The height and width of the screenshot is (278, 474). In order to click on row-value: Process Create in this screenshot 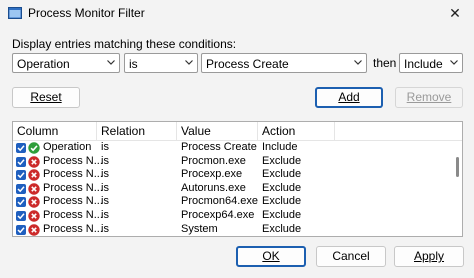, I will do `click(219, 147)`.